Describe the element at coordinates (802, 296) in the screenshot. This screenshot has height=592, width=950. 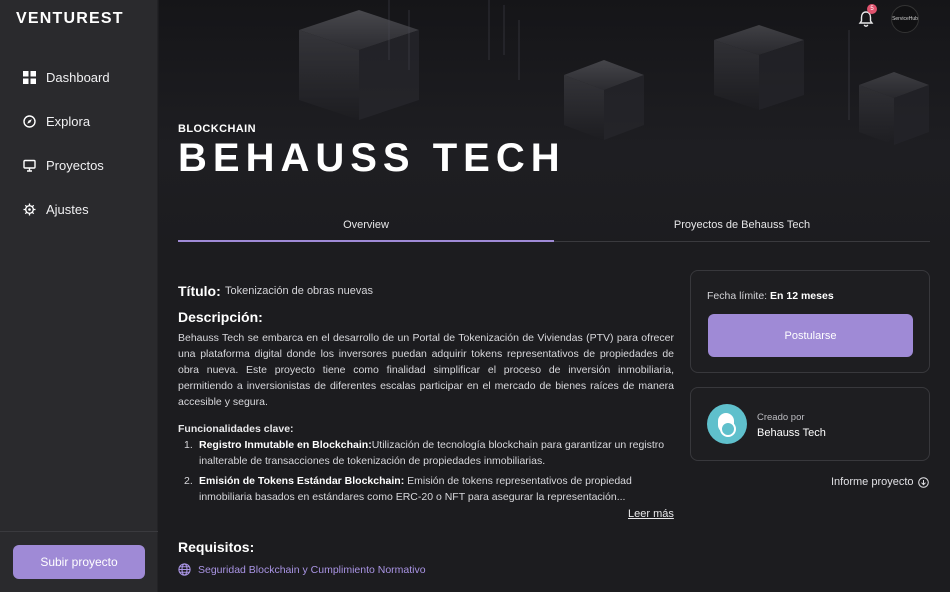
I see `deadline-value: En 12 meses` at that location.